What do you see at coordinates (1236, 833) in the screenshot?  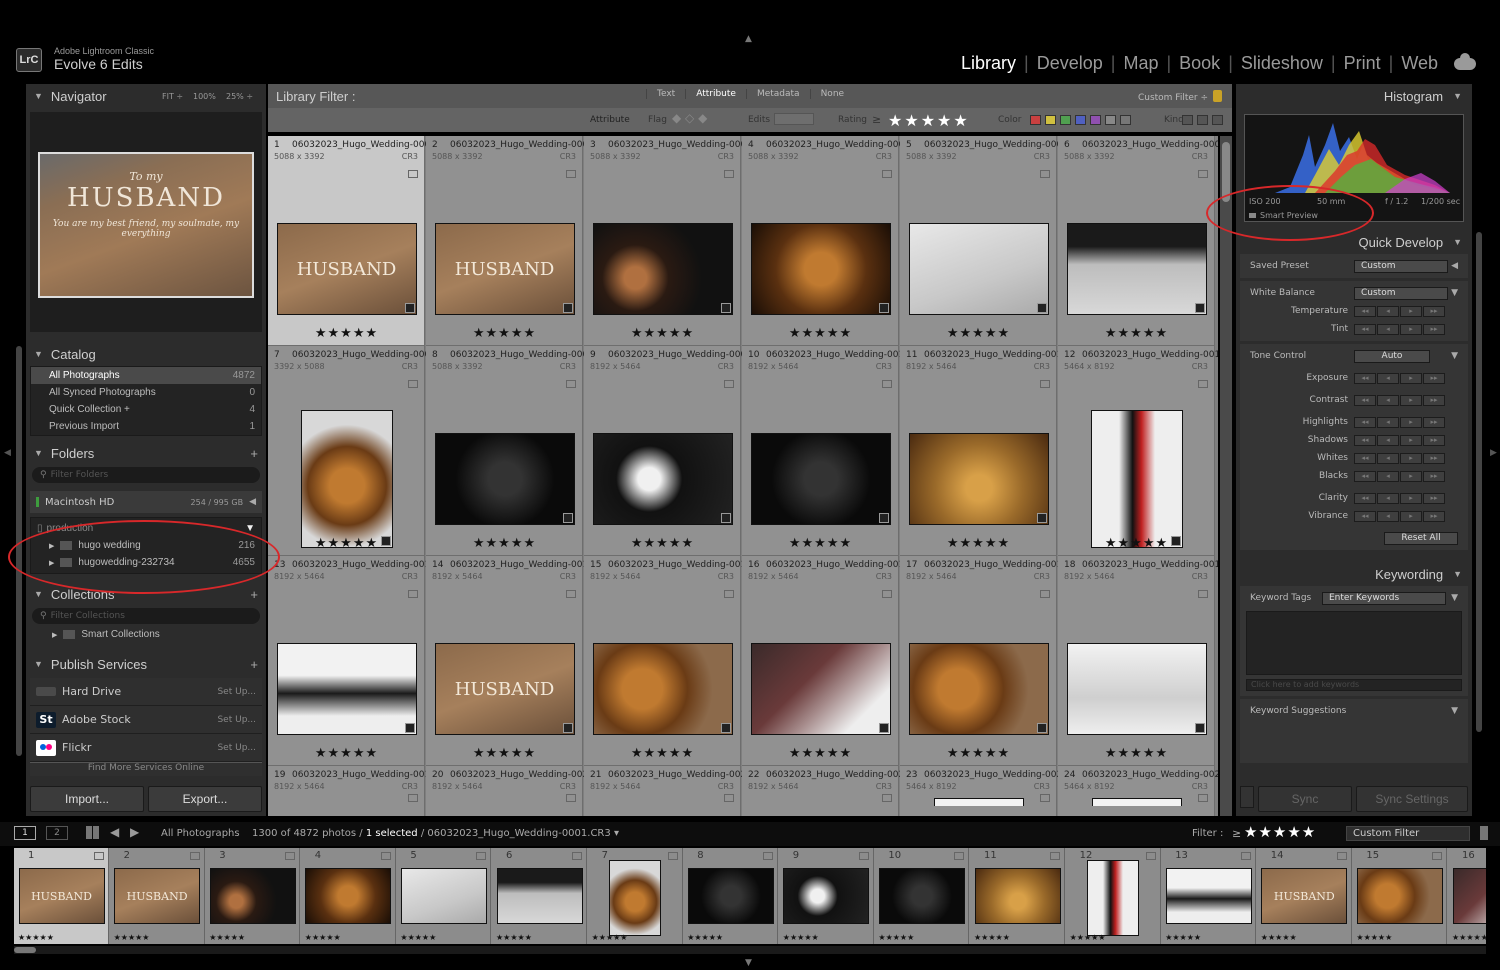 I see `filter-operator: ≥` at bounding box center [1236, 833].